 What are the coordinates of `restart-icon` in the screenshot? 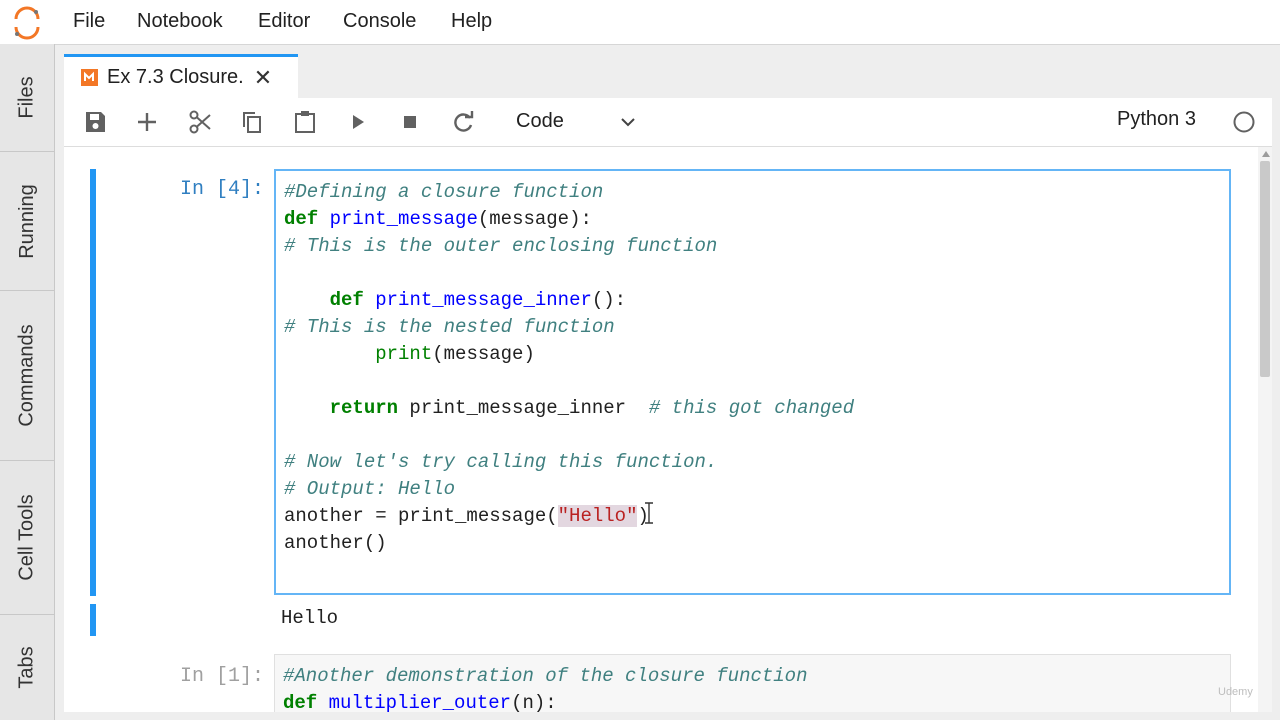 It's located at (464, 121).